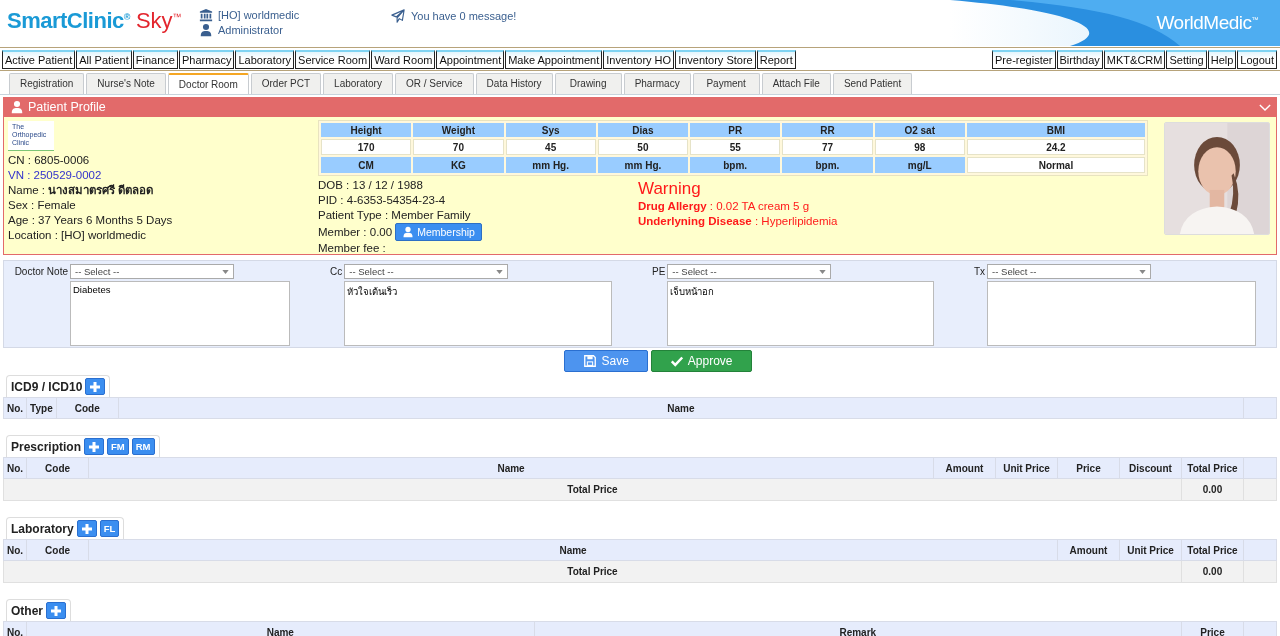  Describe the element at coordinates (1055, 130) in the screenshot. I see `vital-header: BMI` at that location.